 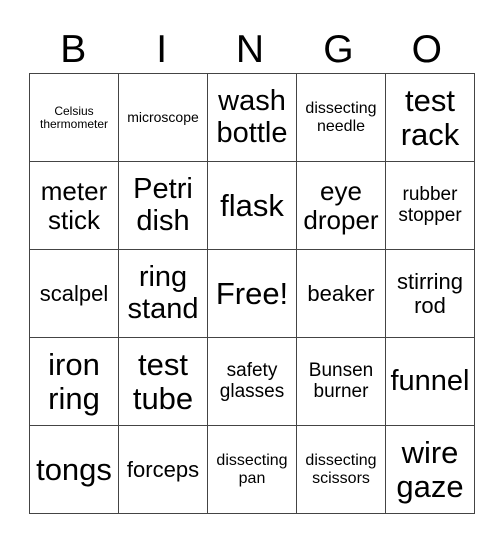 What do you see at coordinates (74, 117) in the screenshot?
I see `bingo-cell: Celsius thermometer` at bounding box center [74, 117].